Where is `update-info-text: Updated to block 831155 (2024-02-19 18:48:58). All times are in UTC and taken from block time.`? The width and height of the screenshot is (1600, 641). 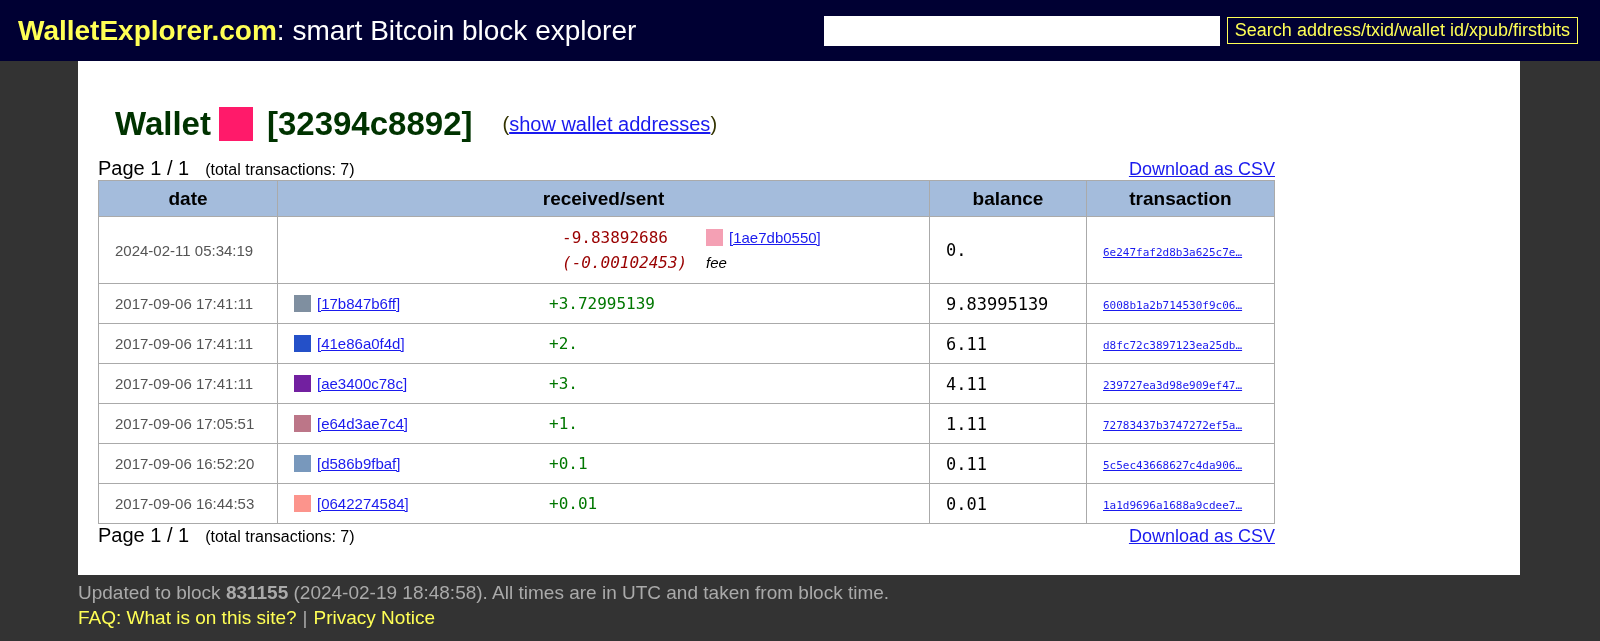
update-info-text: Updated to block 831155 (2024-02-19 18:48:58). All times are in UTC and taken from block time. is located at coordinates (484, 593).